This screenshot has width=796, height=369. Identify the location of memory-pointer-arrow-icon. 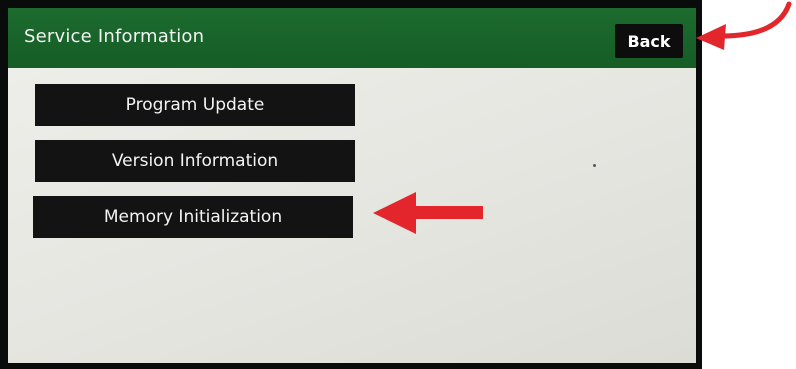
(428, 213).